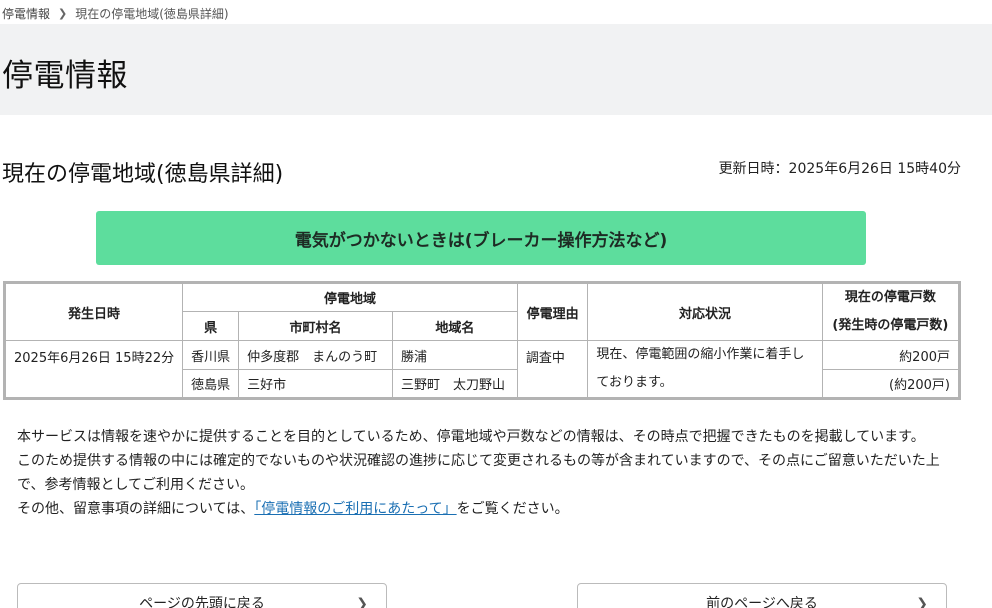 The height and width of the screenshot is (608, 992). Describe the element at coordinates (26, 13) in the screenshot. I see `breadcrumb-home-link: 停電情報` at that location.